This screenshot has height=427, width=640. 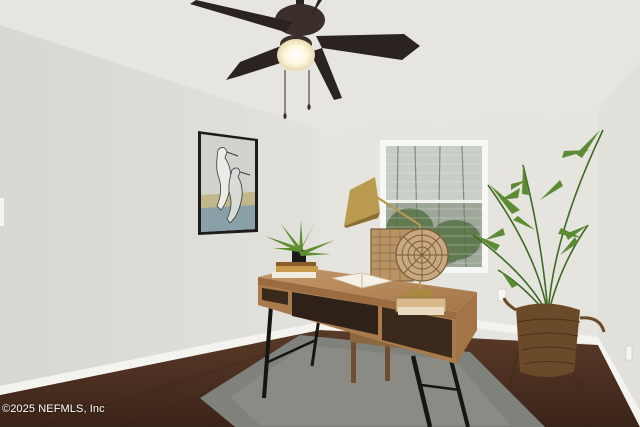 What do you see at coordinates (2, 212) in the screenshot?
I see `left-wall-fixture` at bounding box center [2, 212].